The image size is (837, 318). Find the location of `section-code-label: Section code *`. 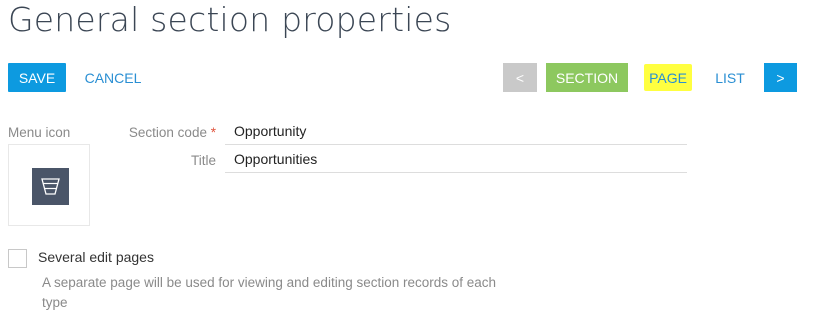

section-code-label: Section code * is located at coordinates (170, 132).